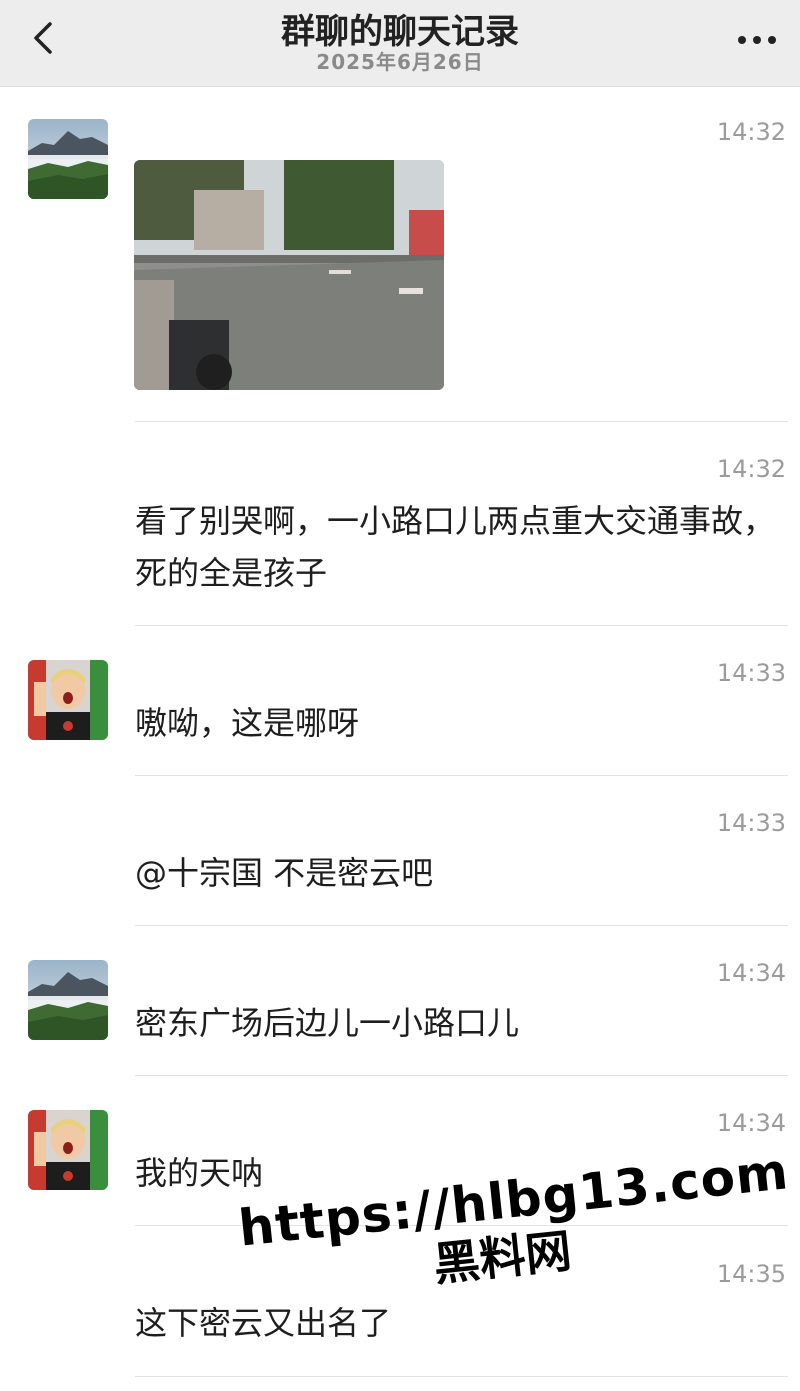 Image resolution: width=800 pixels, height=1391 pixels. I want to click on chat-date: 2025年6月26日, so click(400, 62).